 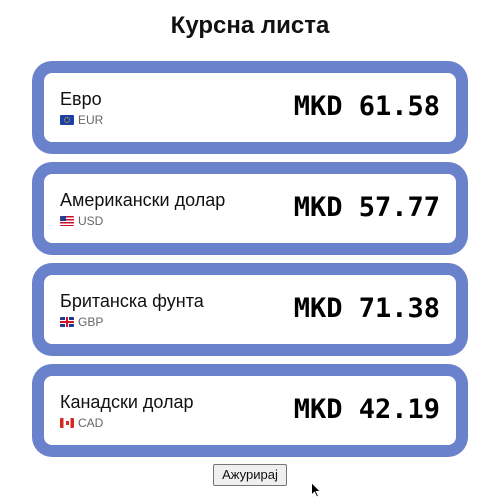 What do you see at coordinates (67, 423) in the screenshot?
I see `ca-flag-icon` at bounding box center [67, 423].